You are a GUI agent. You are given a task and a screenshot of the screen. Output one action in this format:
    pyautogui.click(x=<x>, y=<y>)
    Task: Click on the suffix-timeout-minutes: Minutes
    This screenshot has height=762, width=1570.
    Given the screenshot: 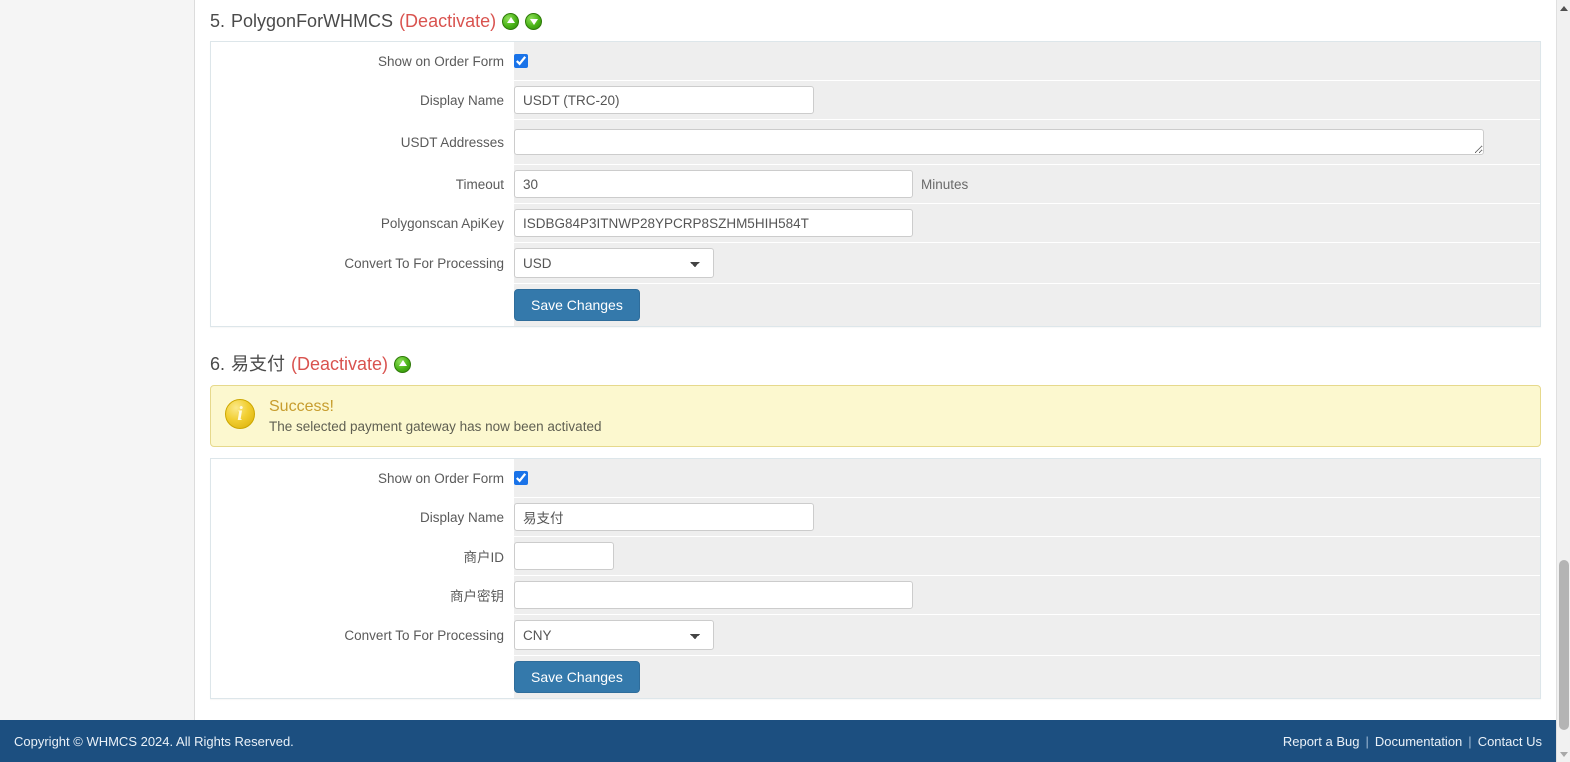 What is the action you would take?
    pyautogui.click(x=945, y=184)
    